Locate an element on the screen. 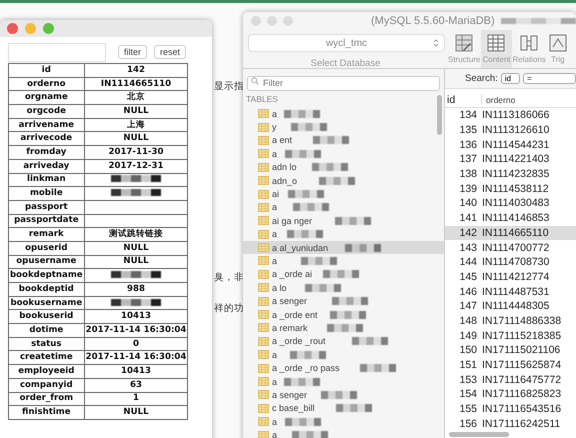 The height and width of the screenshot is (438, 576). table-row: 150 IN171115021106 is located at coordinates (510, 350).